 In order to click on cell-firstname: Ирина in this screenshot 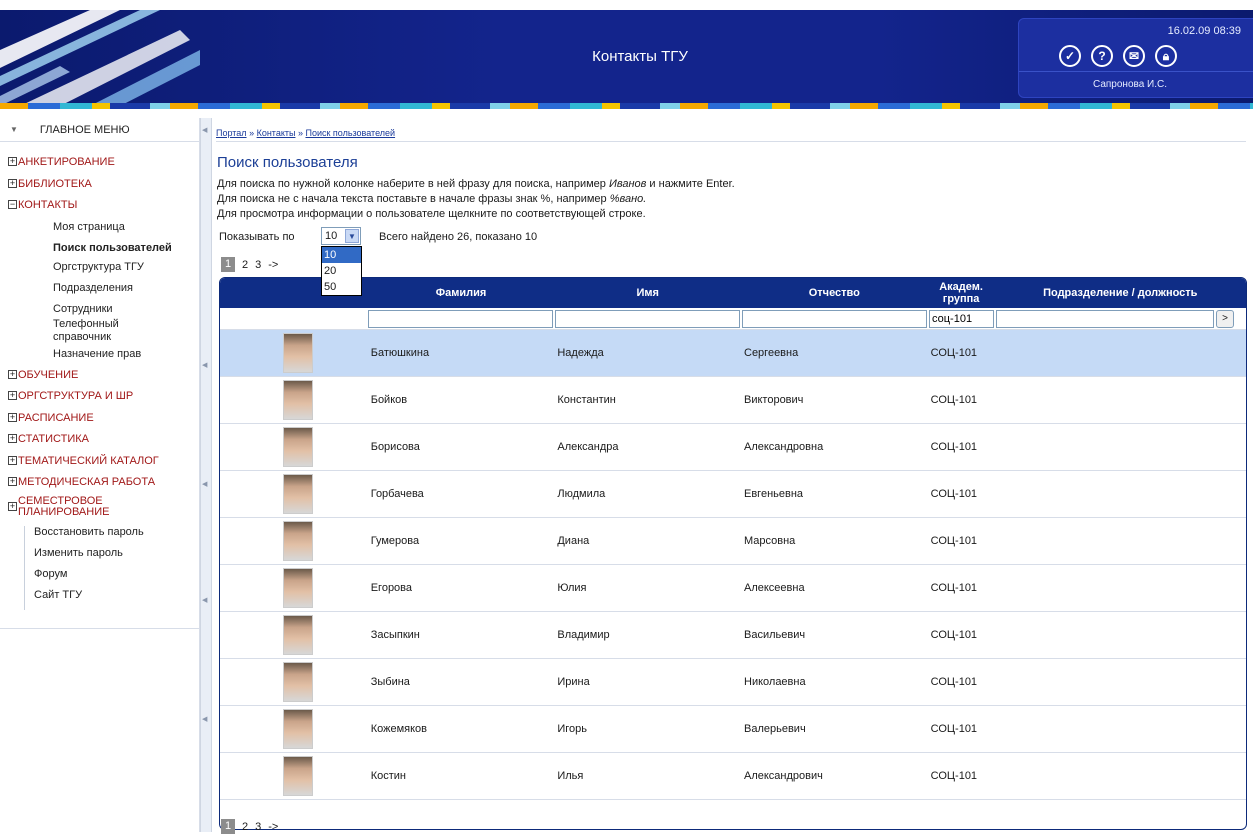, I will do `click(573, 682)`.